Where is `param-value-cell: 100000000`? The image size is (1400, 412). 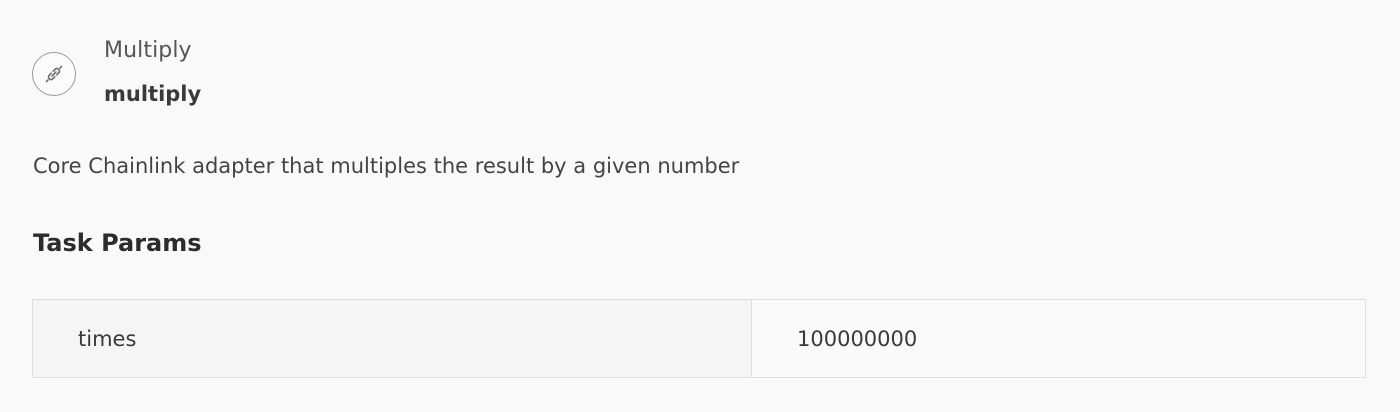
param-value-cell: 100000000 is located at coordinates (1058, 338).